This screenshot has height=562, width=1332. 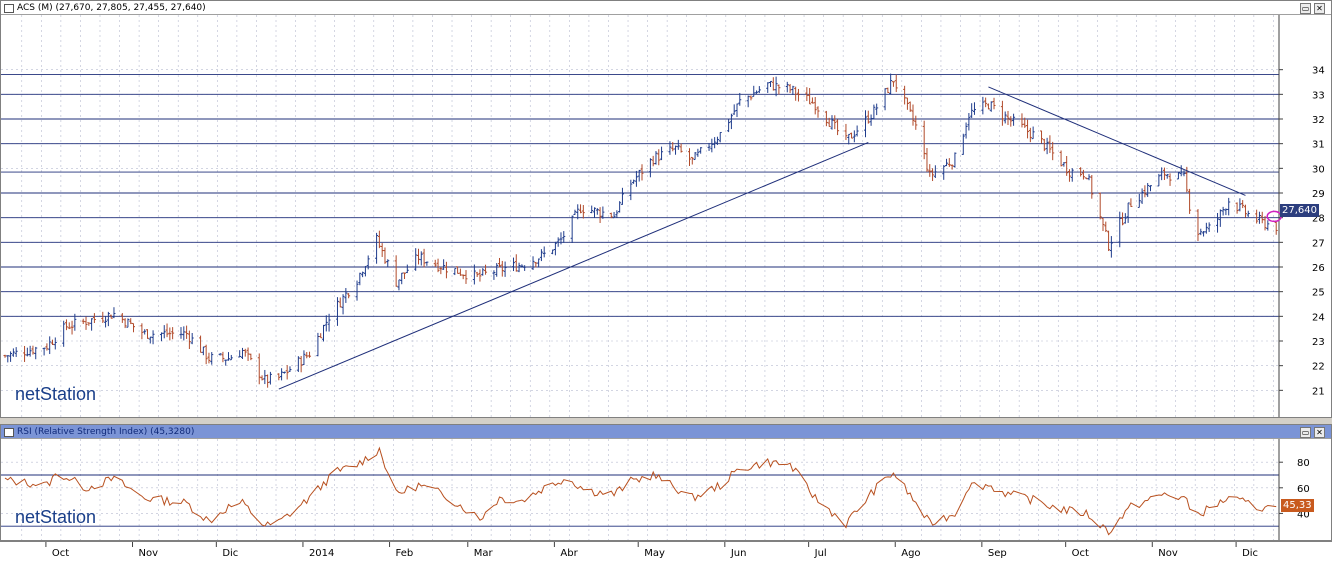 What do you see at coordinates (1318, 293) in the screenshot?
I see `price-tick-label: 25` at bounding box center [1318, 293].